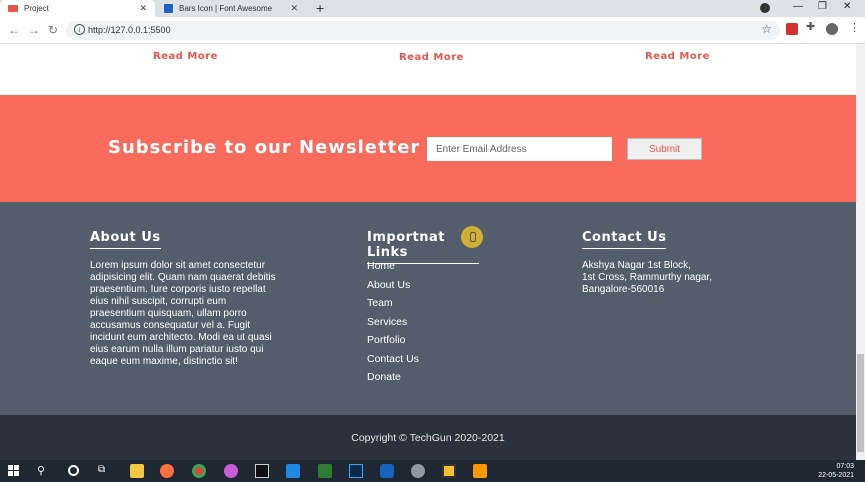 The image size is (865, 482). I want to click on profile-menu-icon, so click(765, 8).